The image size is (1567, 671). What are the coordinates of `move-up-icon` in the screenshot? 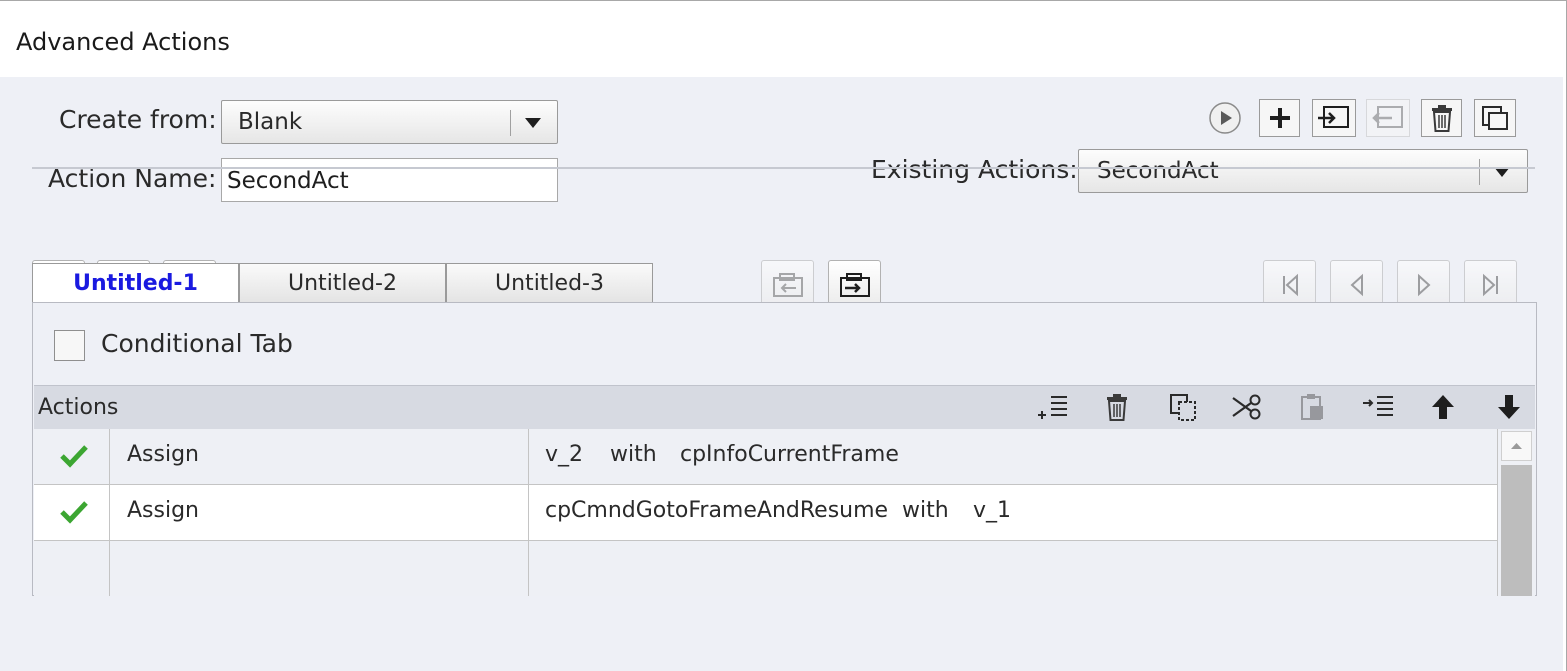 It's located at (1443, 407).